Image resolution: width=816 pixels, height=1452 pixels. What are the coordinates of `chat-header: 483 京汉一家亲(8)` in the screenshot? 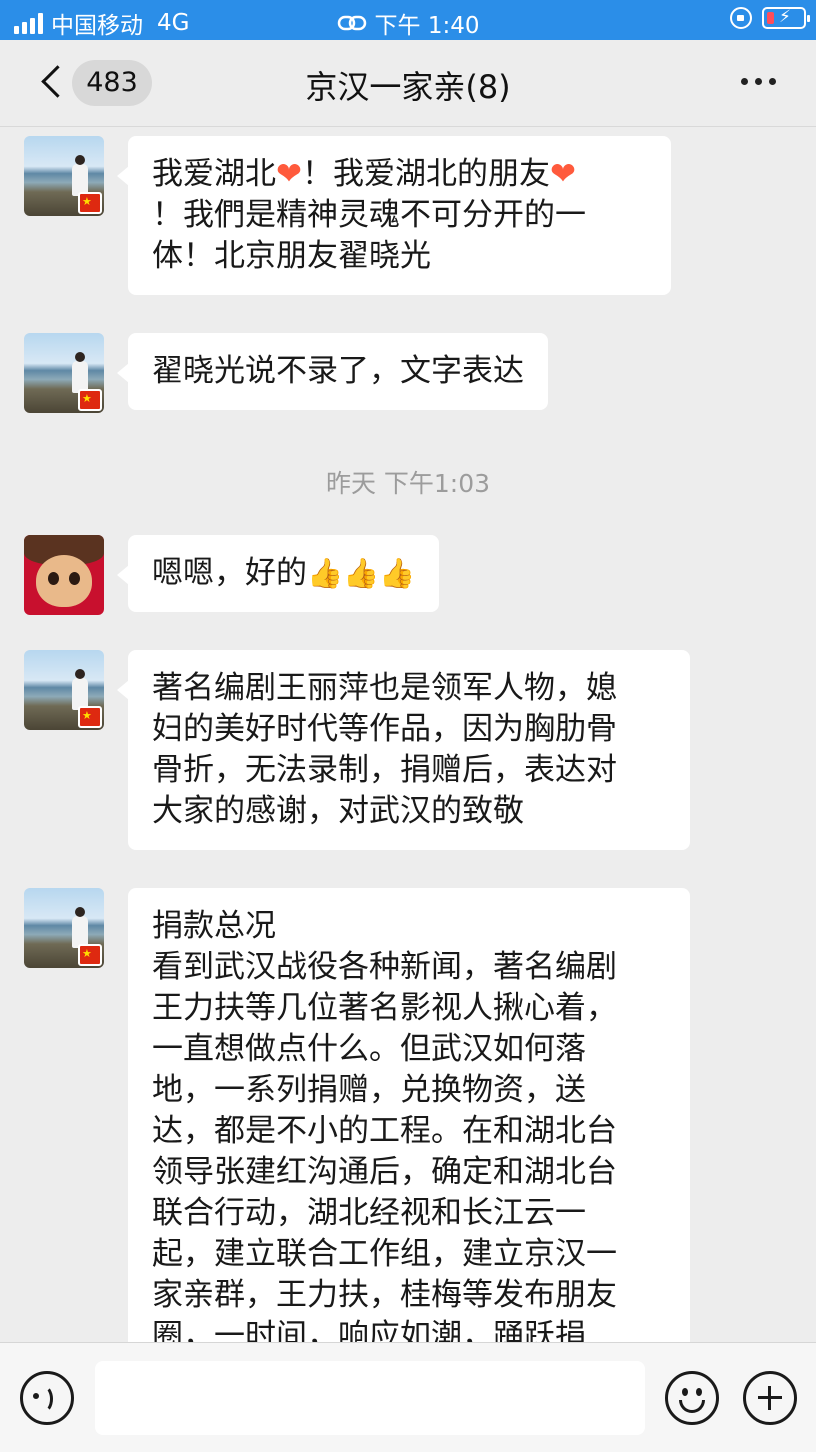 It's located at (408, 83).